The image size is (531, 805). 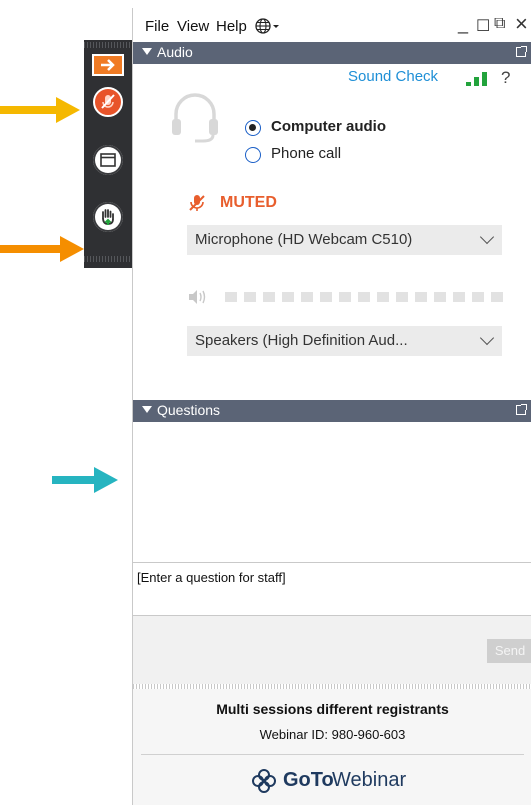 I want to click on computer-audio-label: Computer audio, so click(x=328, y=126).